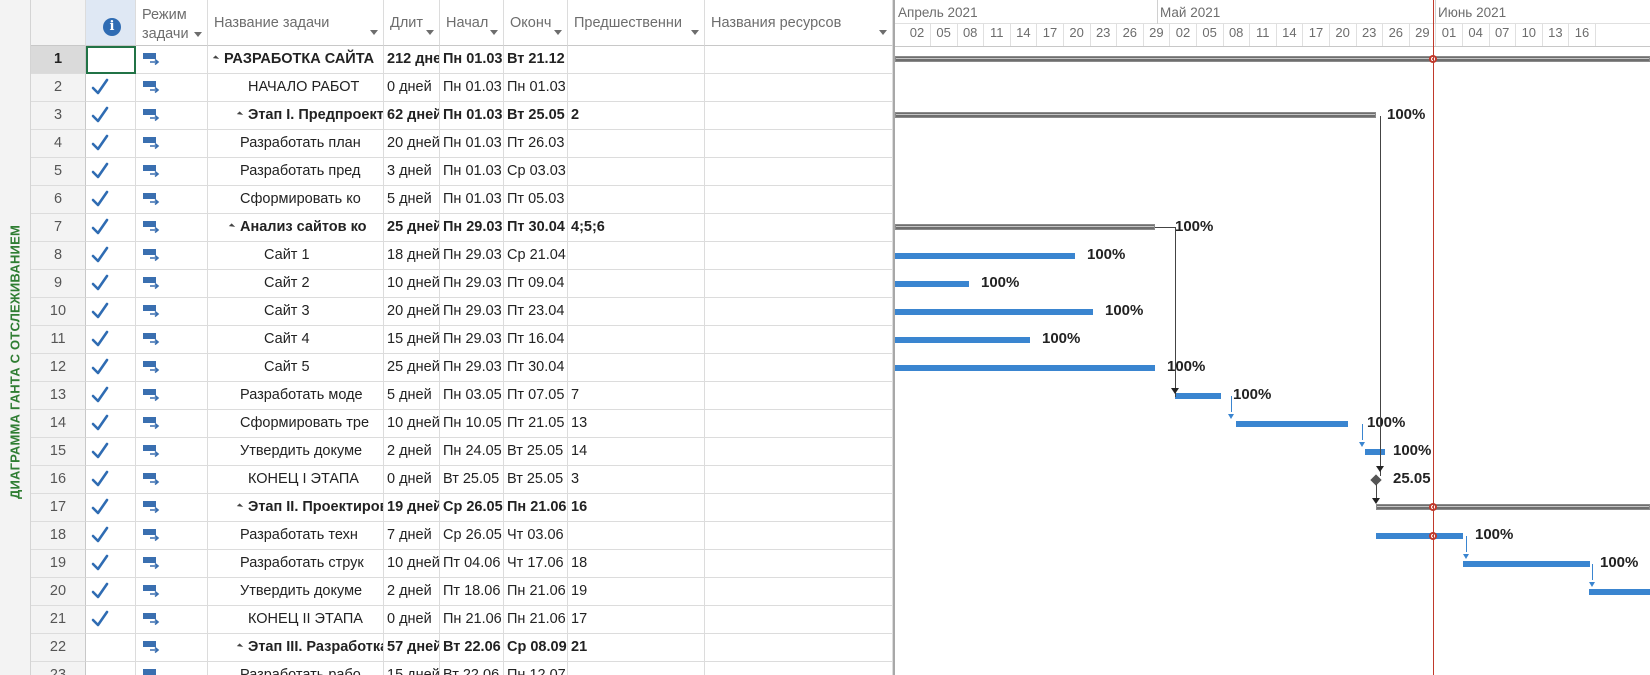 This screenshot has width=1650, height=675. Describe the element at coordinates (412, 592) in the screenshot. I see `duration-cell: 2 дней` at that location.